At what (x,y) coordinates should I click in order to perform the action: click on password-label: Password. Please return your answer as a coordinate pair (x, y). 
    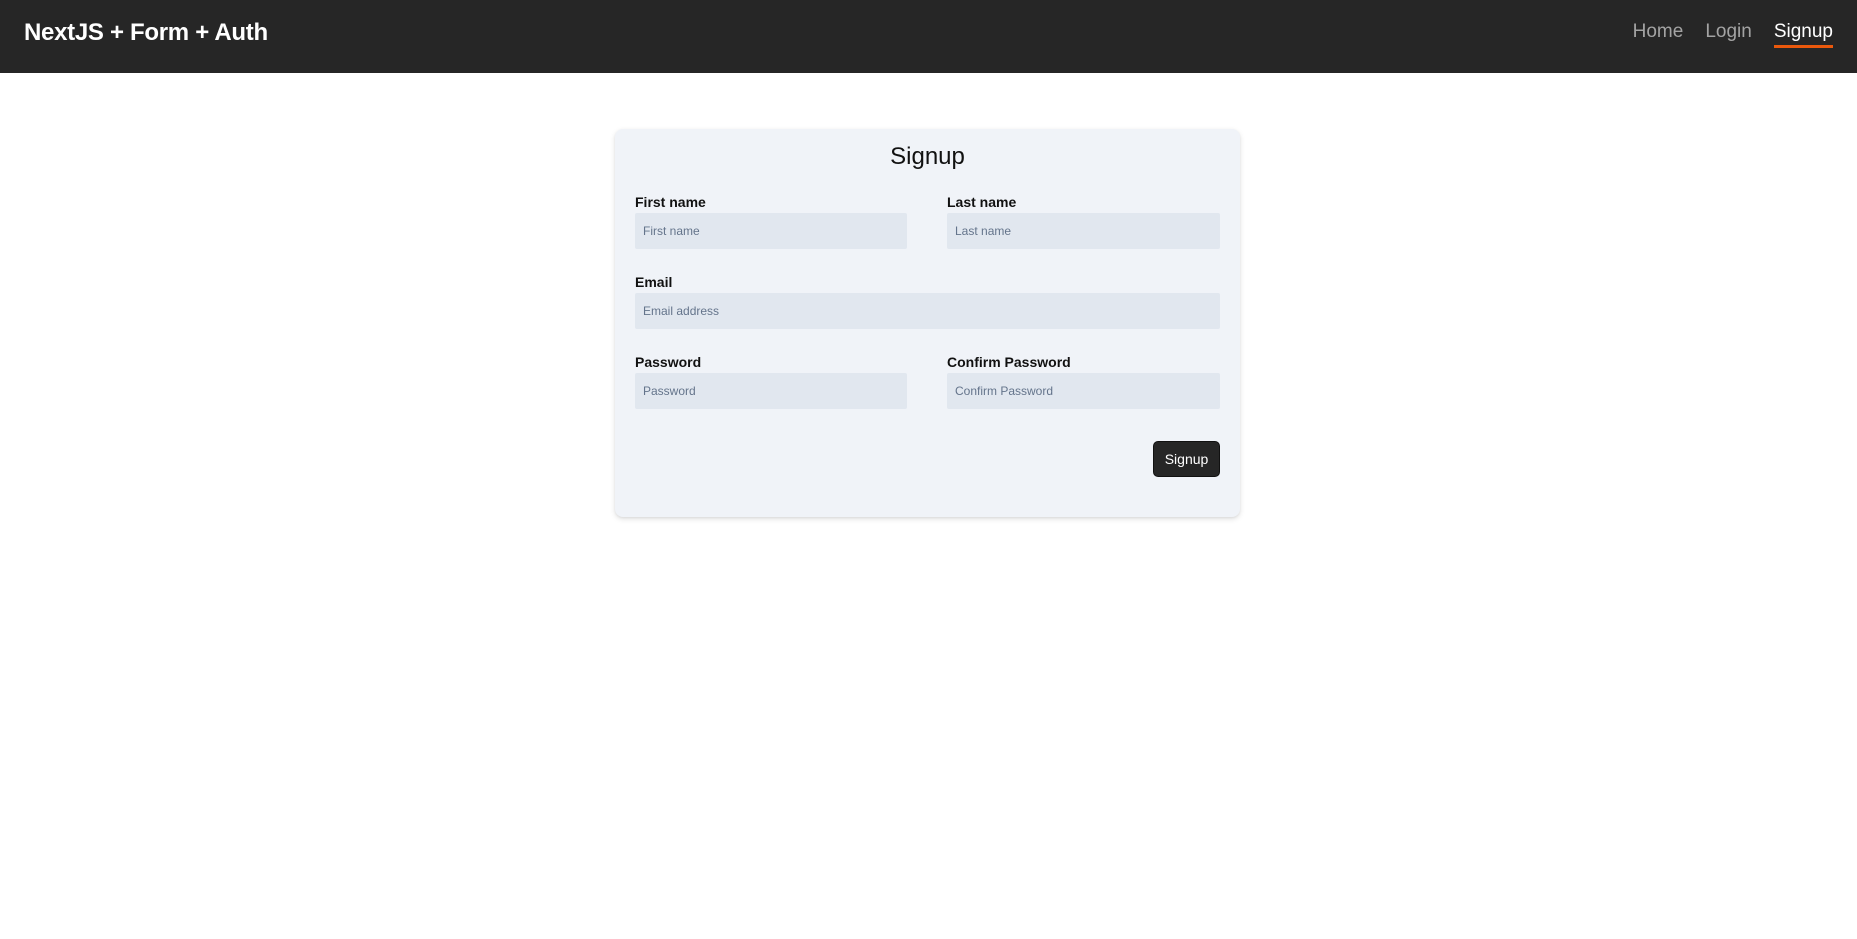
    Looking at the image, I should click on (668, 362).